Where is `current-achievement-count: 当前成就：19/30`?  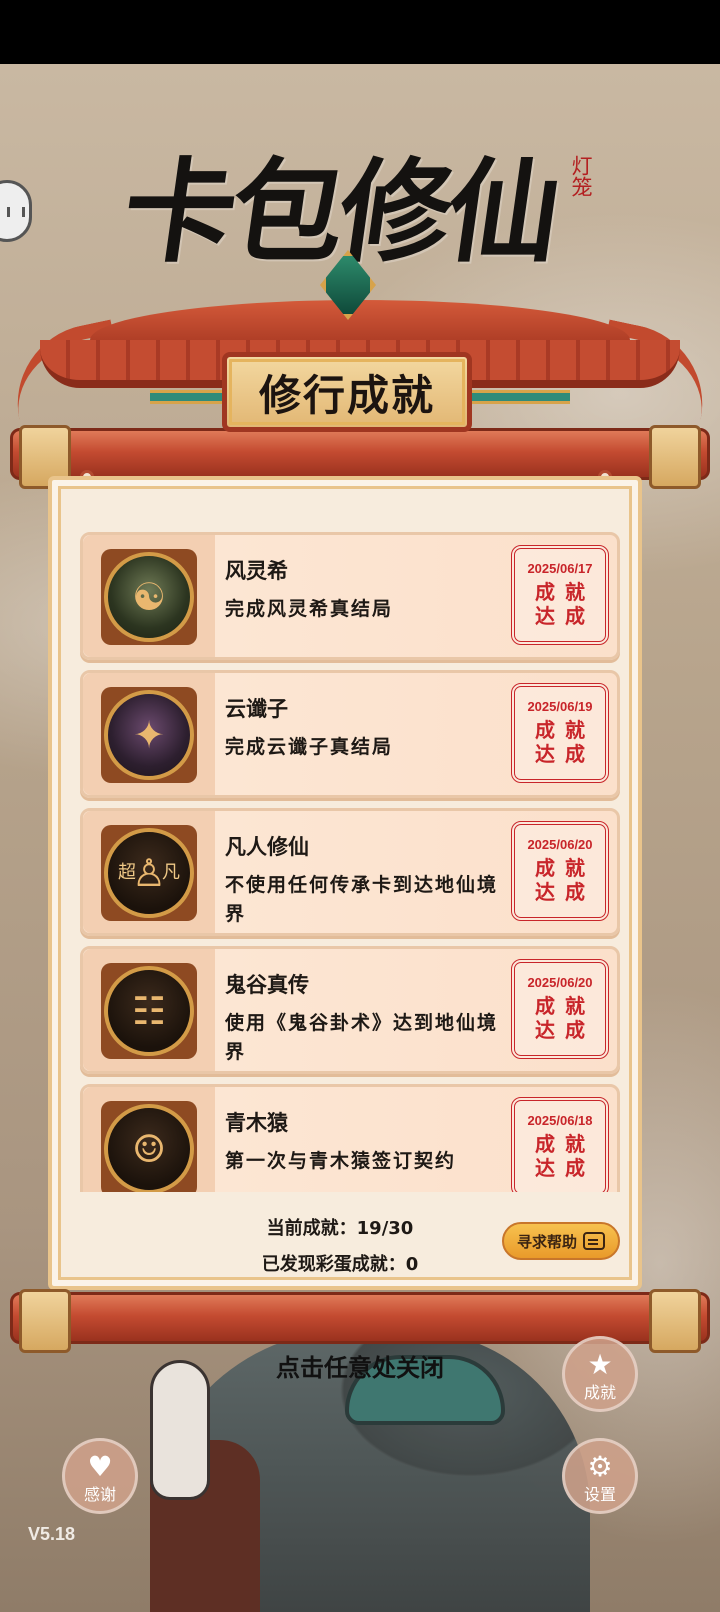
current-achievement-count: 当前成就：19/30 is located at coordinates (340, 1228).